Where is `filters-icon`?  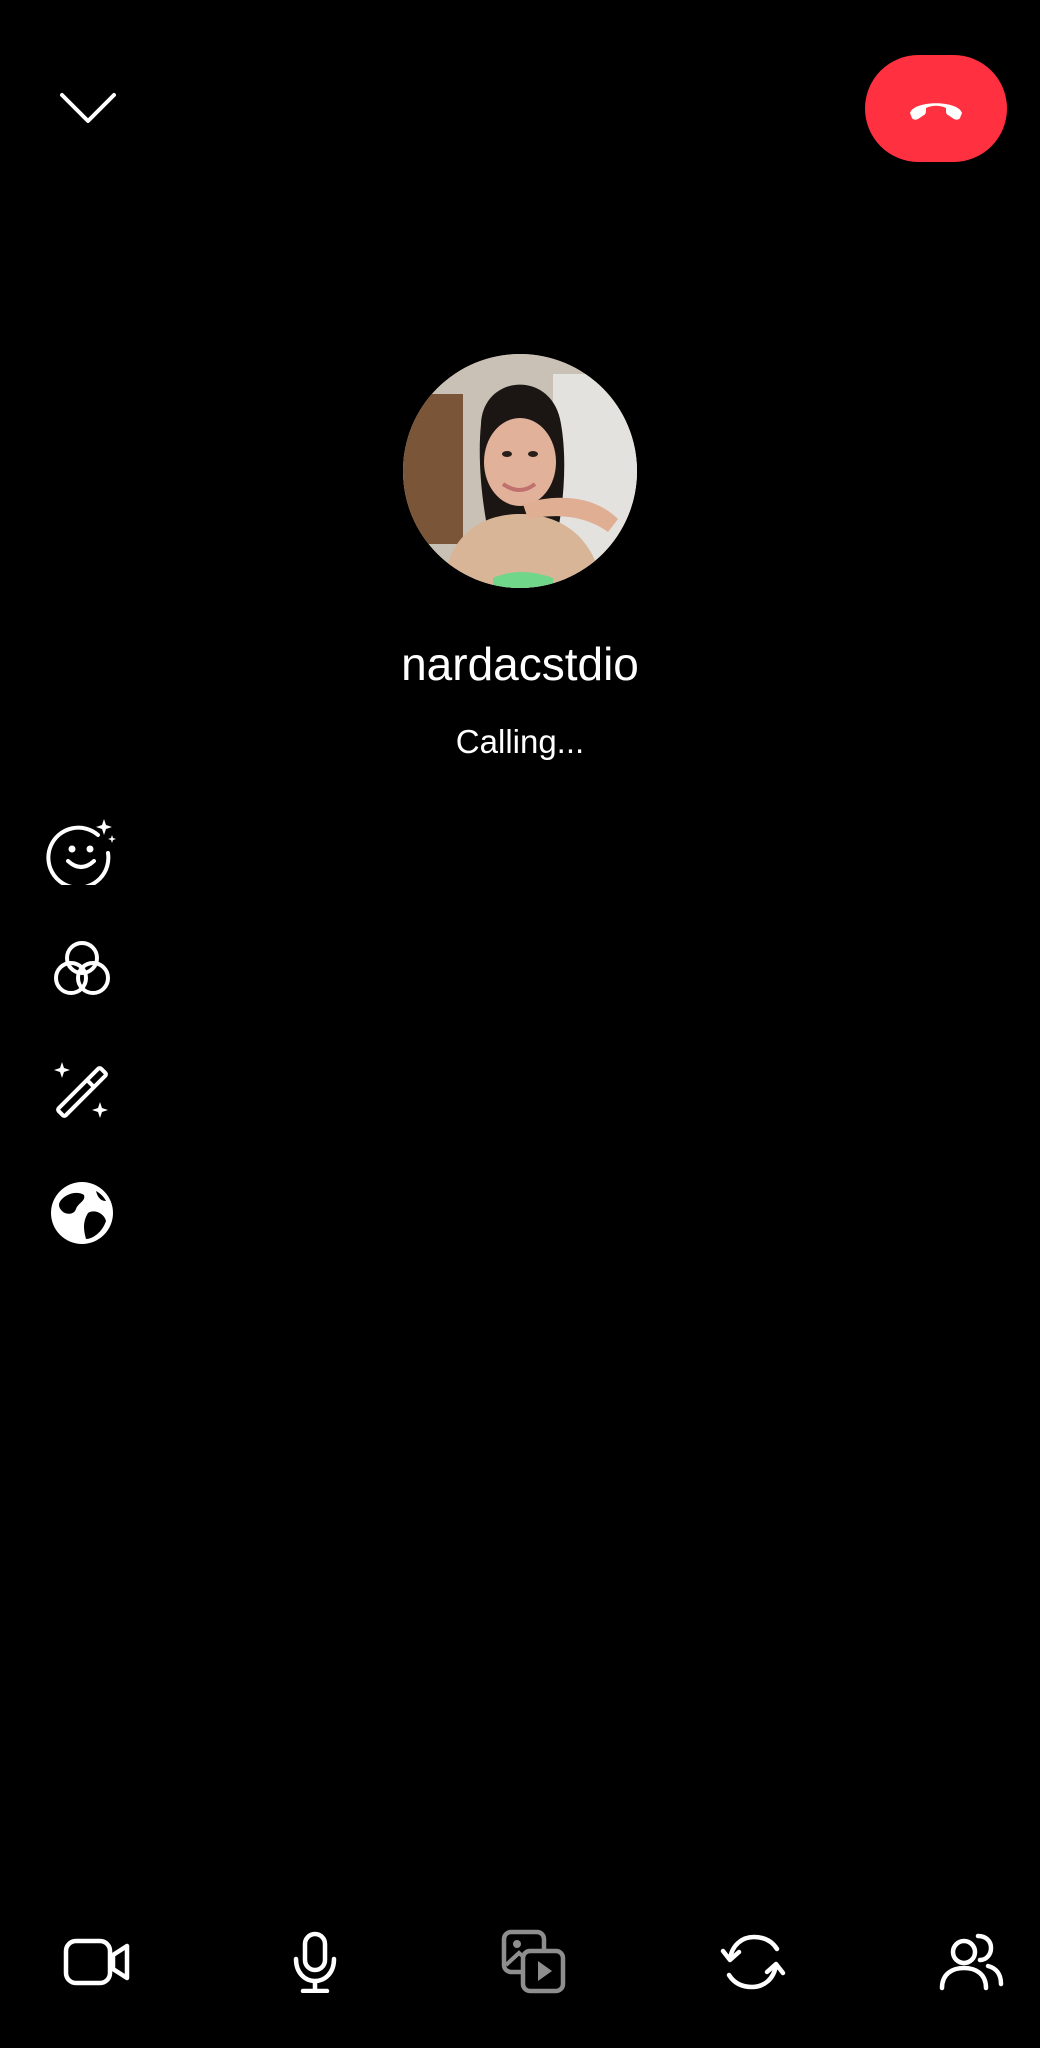
filters-icon is located at coordinates (82, 968).